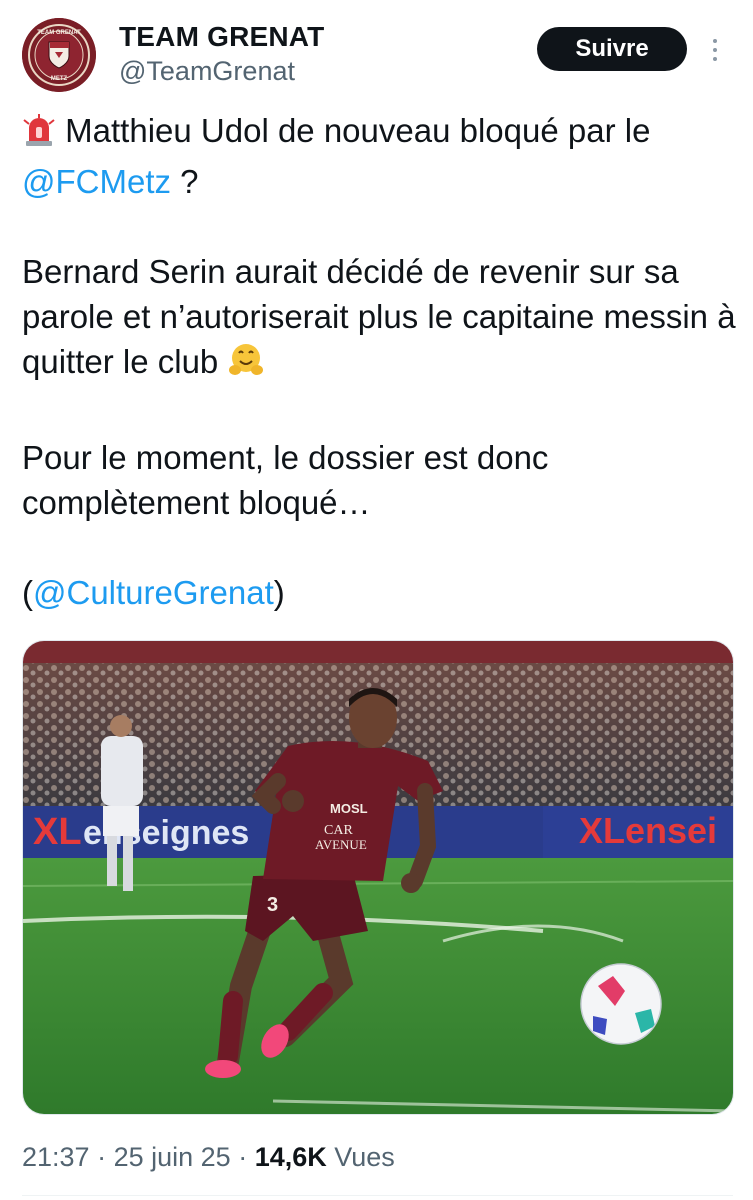 The width and height of the screenshot is (753, 1200). I want to click on team-crest-icon: TEAM GRENAT METZ, so click(59, 55).